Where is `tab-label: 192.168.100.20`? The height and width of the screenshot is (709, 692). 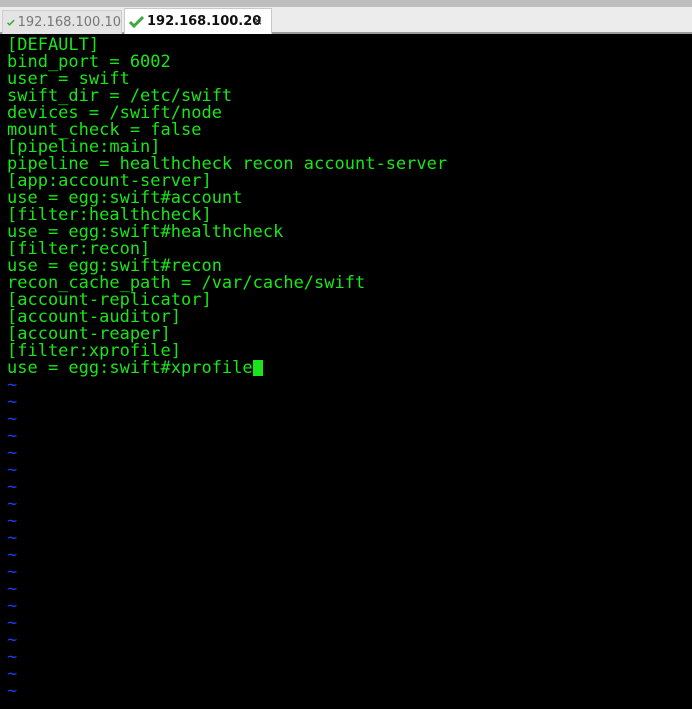 tab-label: 192.168.100.20 is located at coordinates (204, 21).